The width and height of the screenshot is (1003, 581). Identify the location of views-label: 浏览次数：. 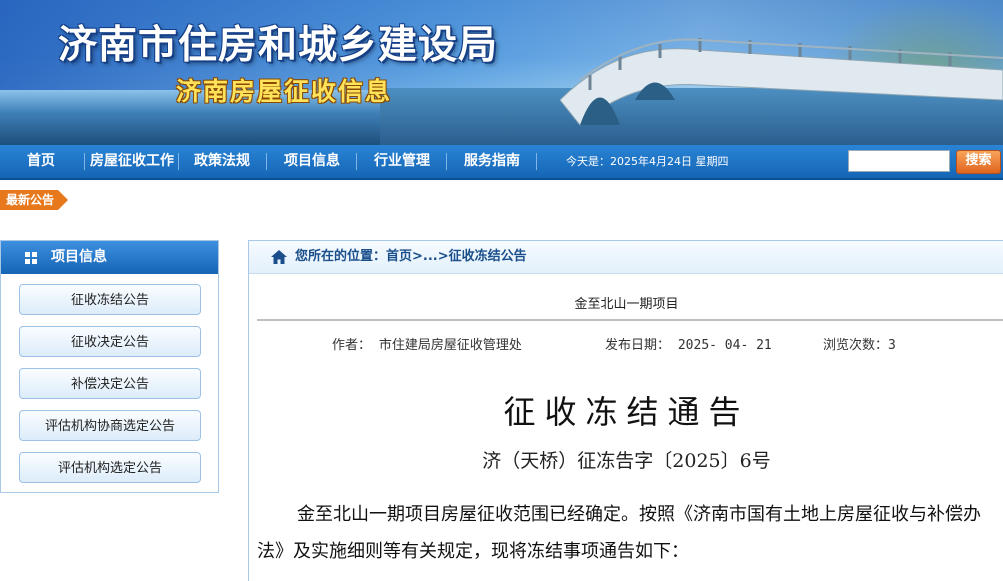
(856, 345).